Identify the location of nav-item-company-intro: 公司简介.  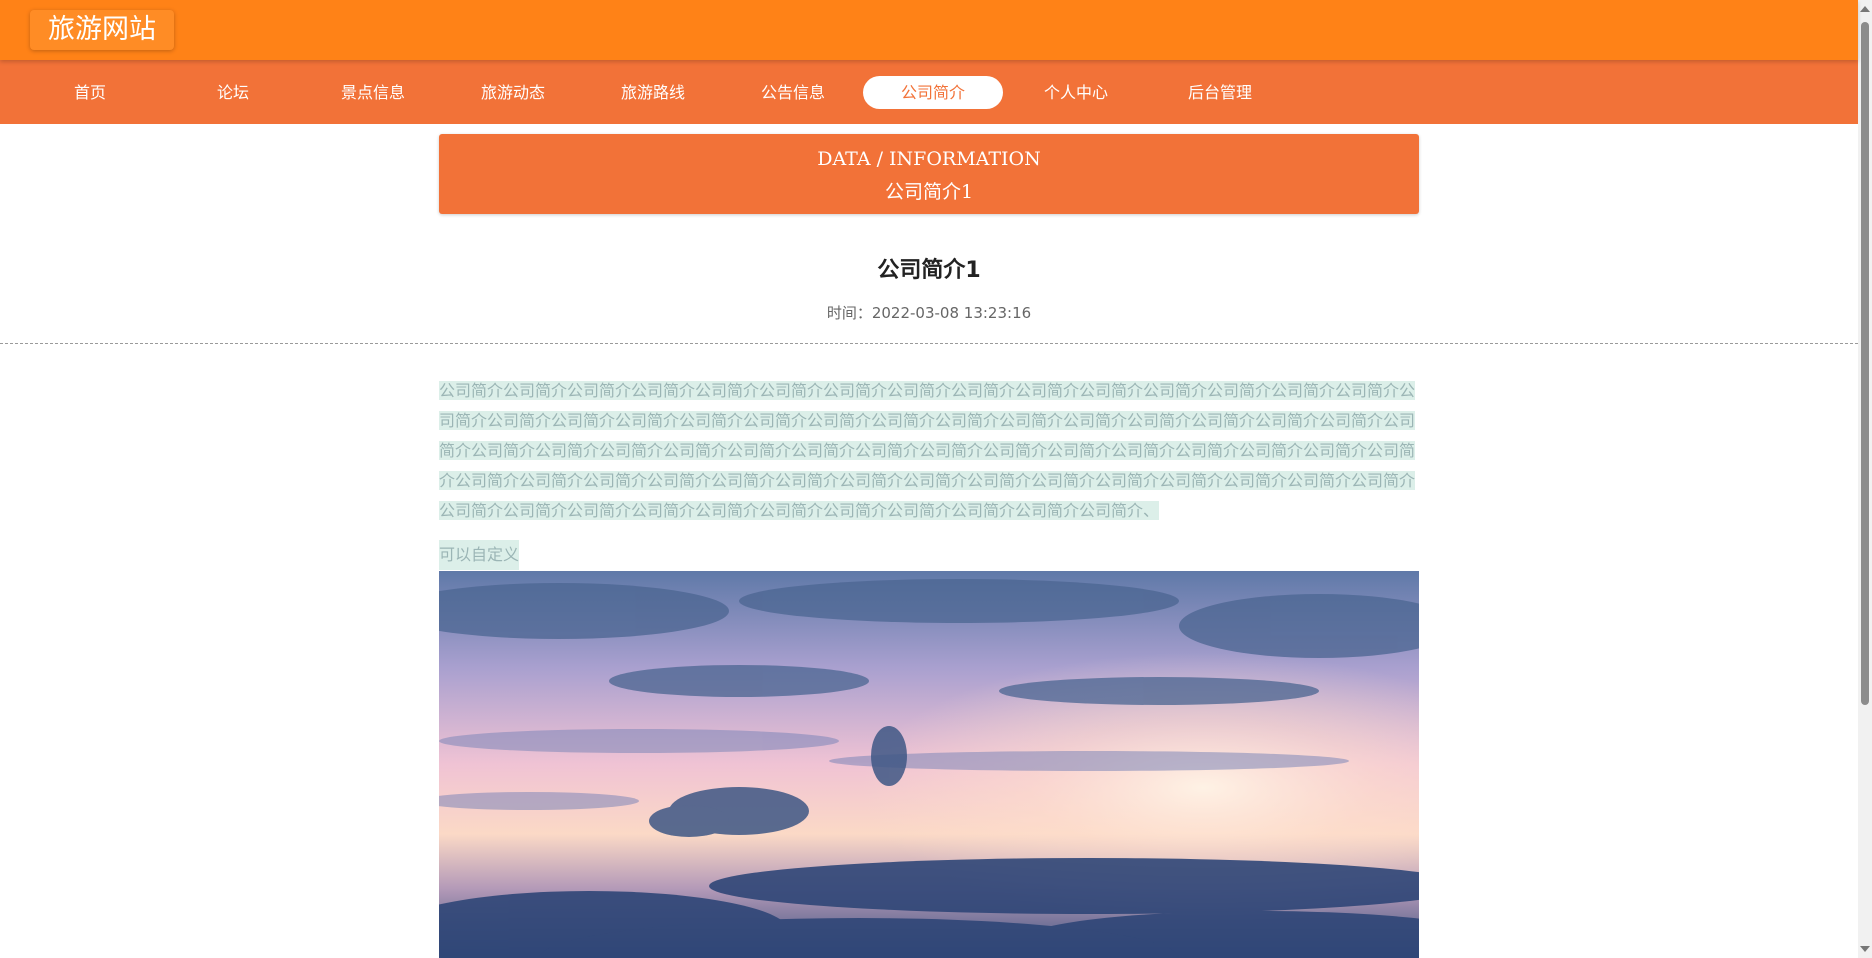
(933, 92).